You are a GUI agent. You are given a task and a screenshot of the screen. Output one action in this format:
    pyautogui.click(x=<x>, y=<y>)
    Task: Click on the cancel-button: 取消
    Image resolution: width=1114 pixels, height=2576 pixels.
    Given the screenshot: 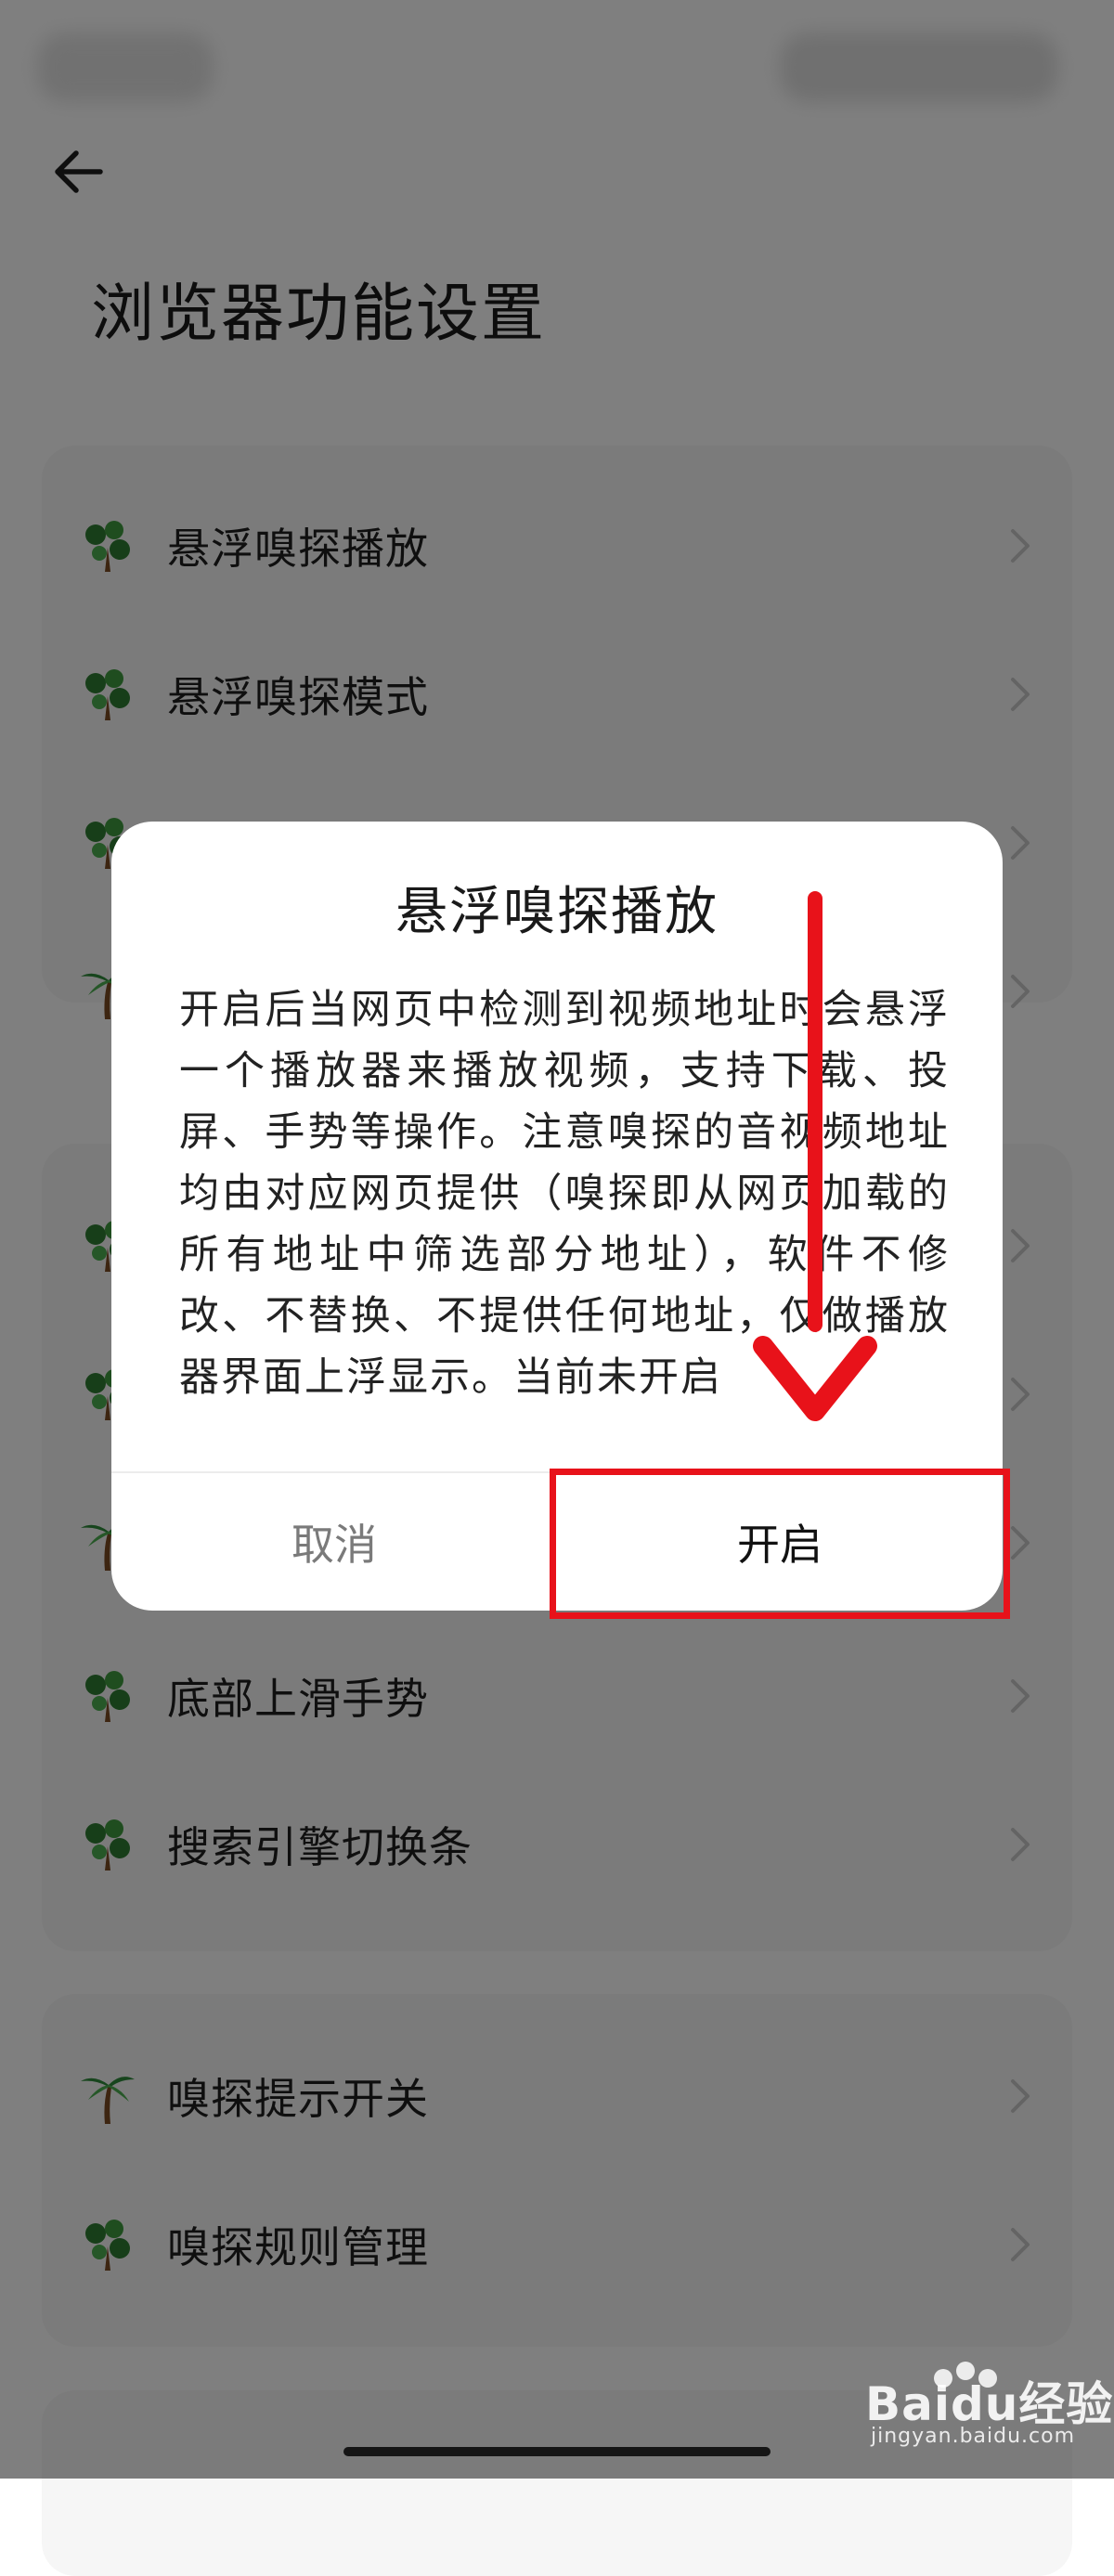 What is the action you would take?
    pyautogui.click(x=334, y=1542)
    